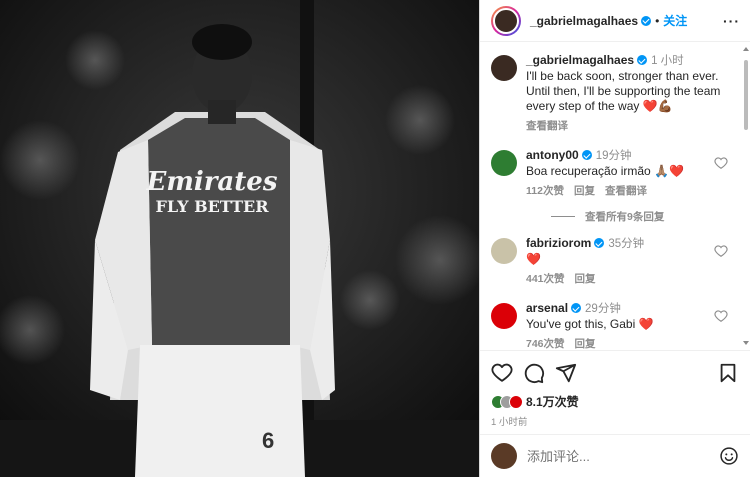 The width and height of the screenshot is (750, 477). Describe the element at coordinates (547, 126) in the screenshot. I see `caption-translate-link: 查看翻译` at that location.